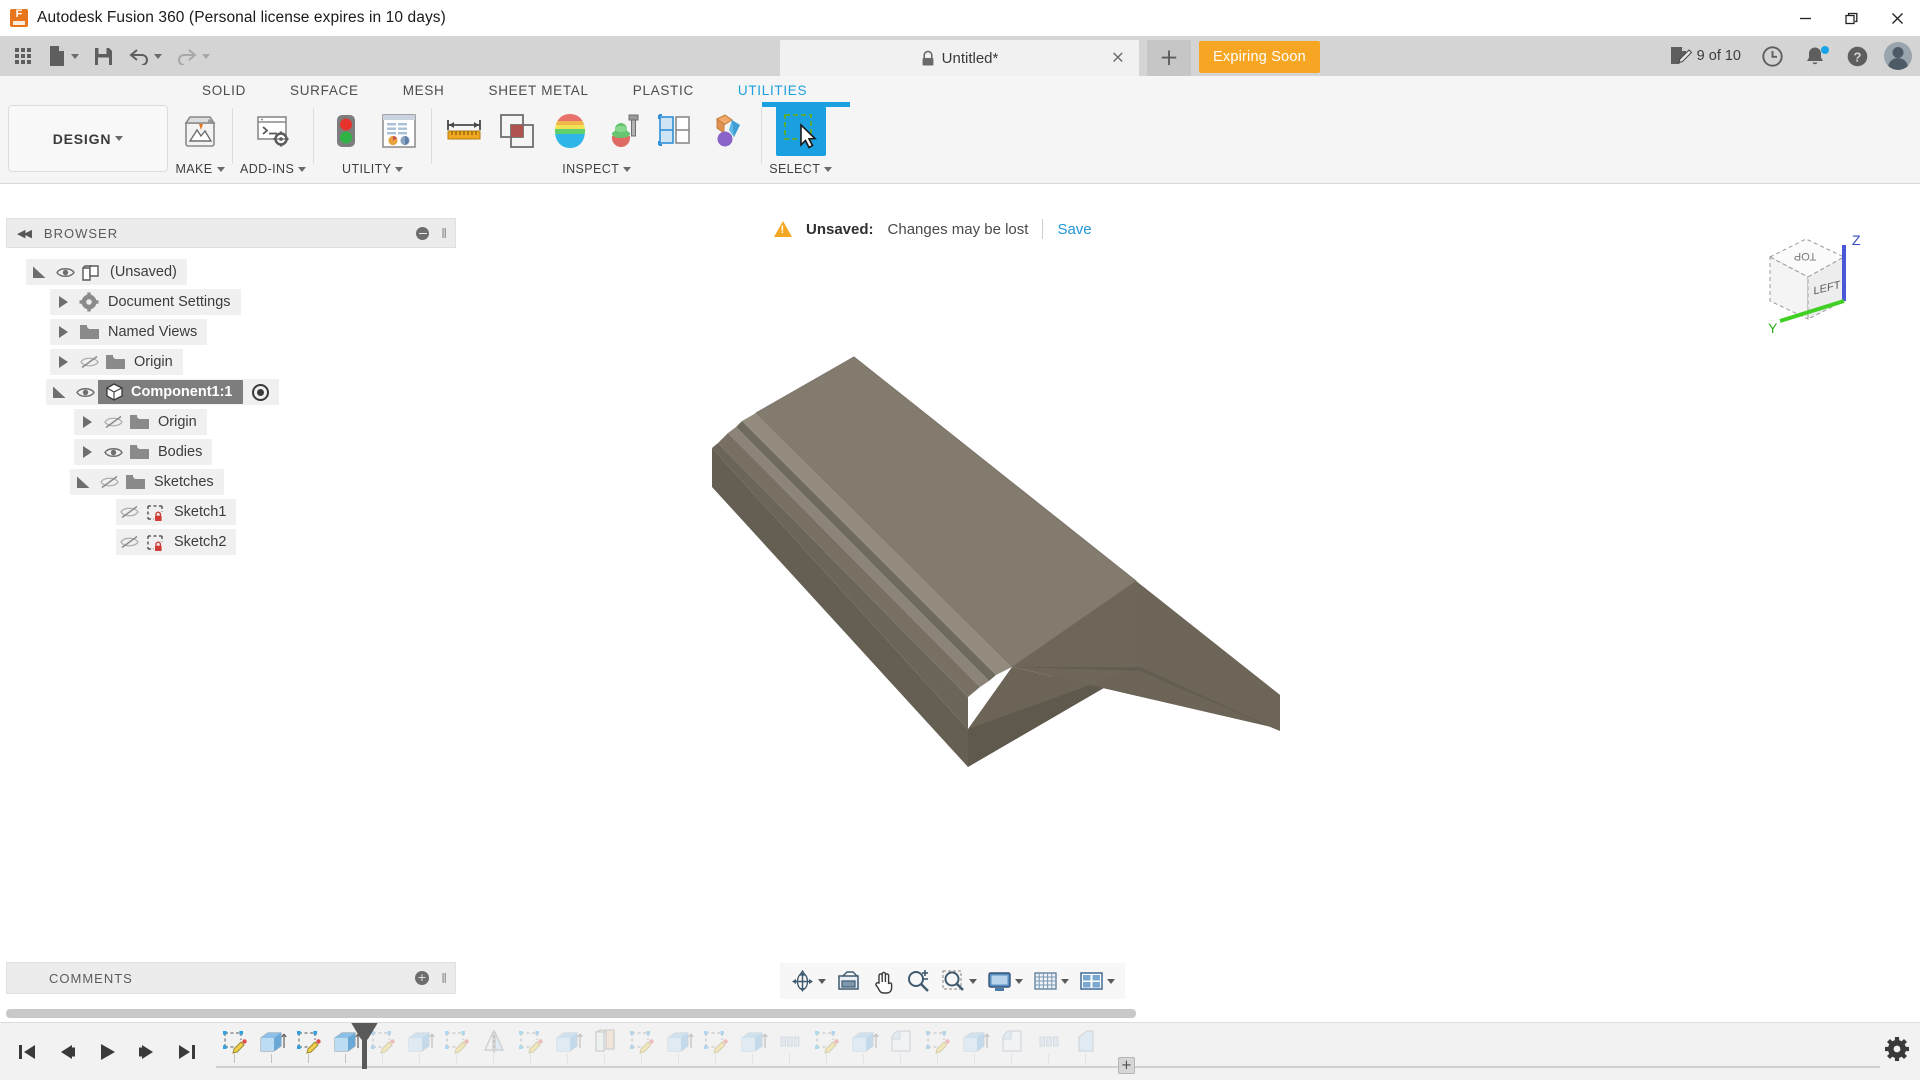  What do you see at coordinates (464, 131) in the screenshot?
I see `inspect-measure-button` at bounding box center [464, 131].